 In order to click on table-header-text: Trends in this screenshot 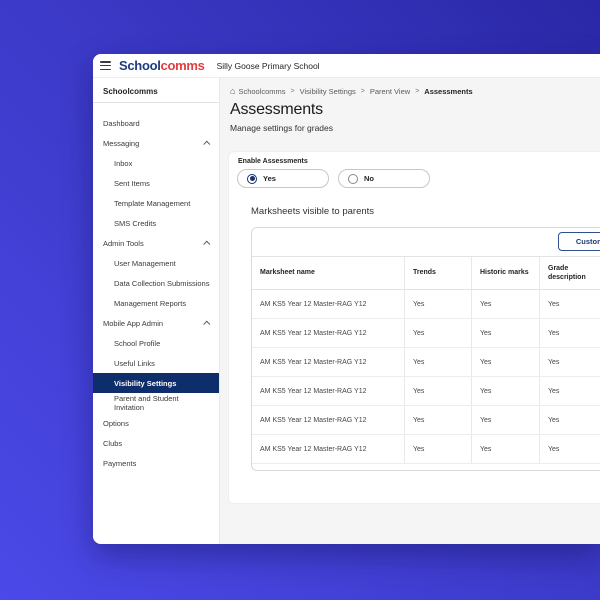, I will do `click(424, 273)`.